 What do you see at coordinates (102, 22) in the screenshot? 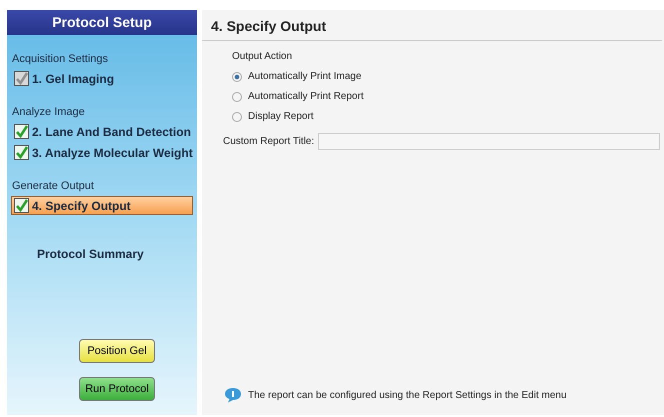
I see `sidebar-title: Protocol Setup` at bounding box center [102, 22].